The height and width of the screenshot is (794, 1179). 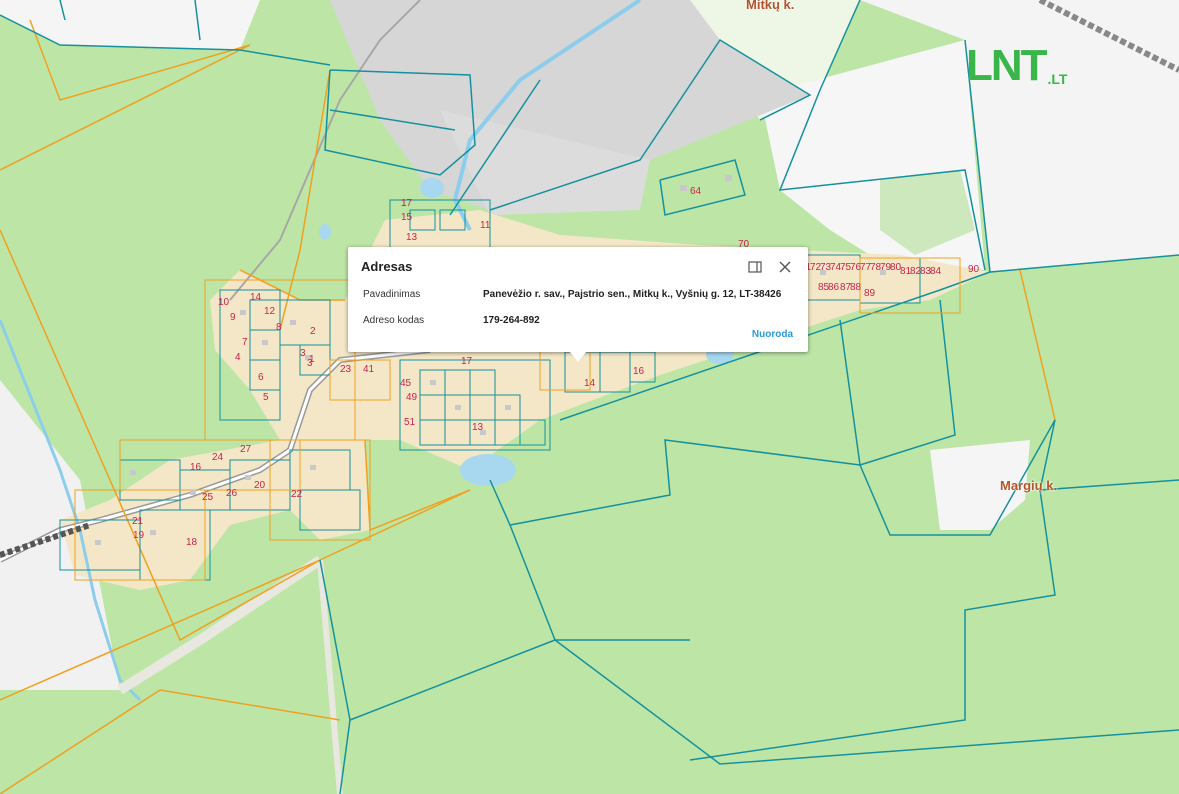 I want to click on parcel-number: 88, so click(x=856, y=287).